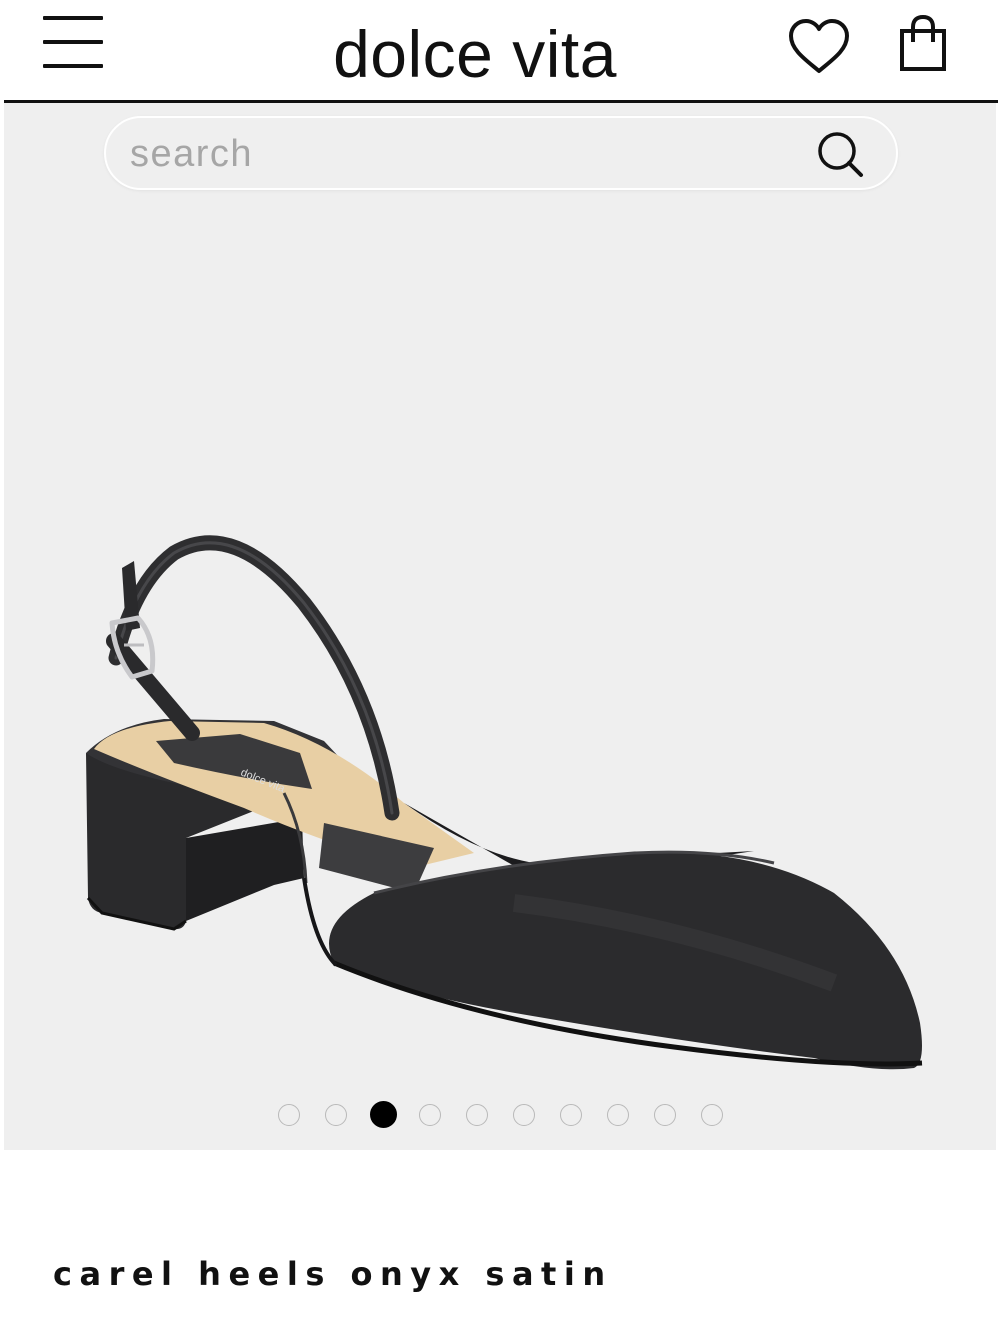 The width and height of the screenshot is (1000, 1333). I want to click on wishlist-button, so click(819, 47).